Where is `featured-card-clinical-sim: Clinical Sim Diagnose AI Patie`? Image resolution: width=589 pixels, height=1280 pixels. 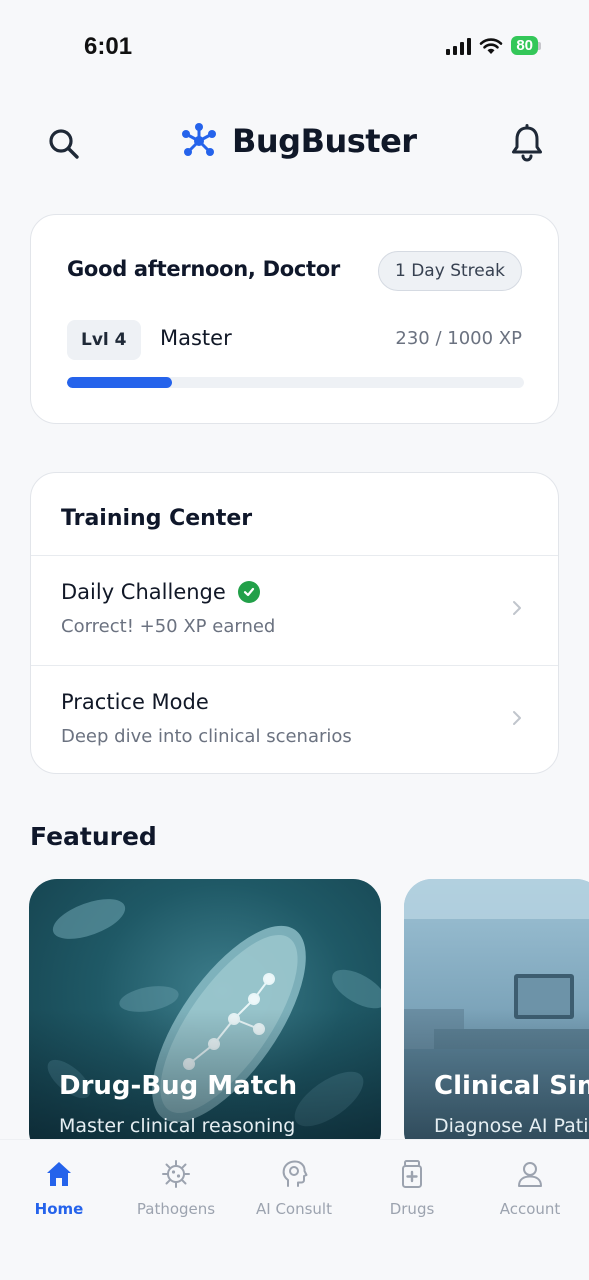 featured-card-clinical-sim: Clinical Sim Diagnose AI Patie is located at coordinates (496, 1019).